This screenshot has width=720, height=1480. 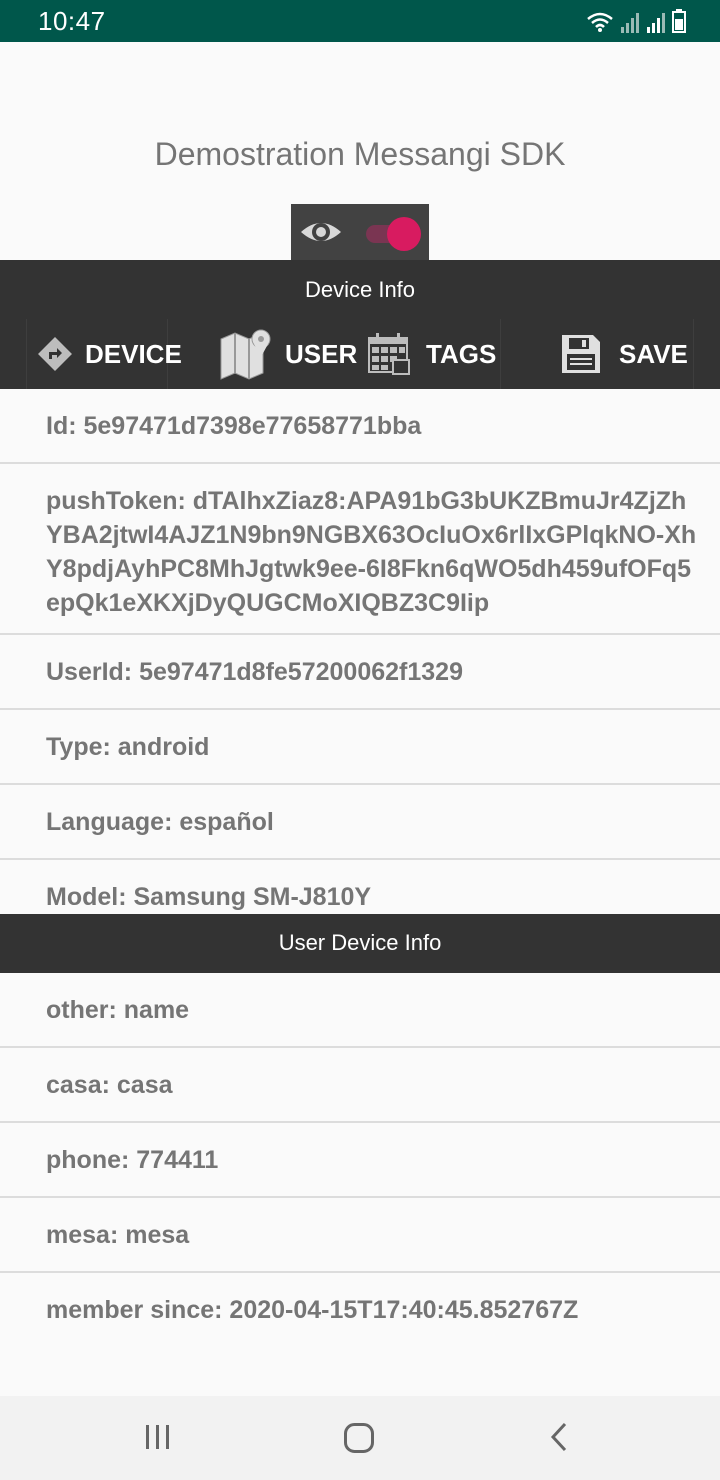 I want to click on list-item-id: Id: 5e97471d7398e77658771bba, so click(x=360, y=426).